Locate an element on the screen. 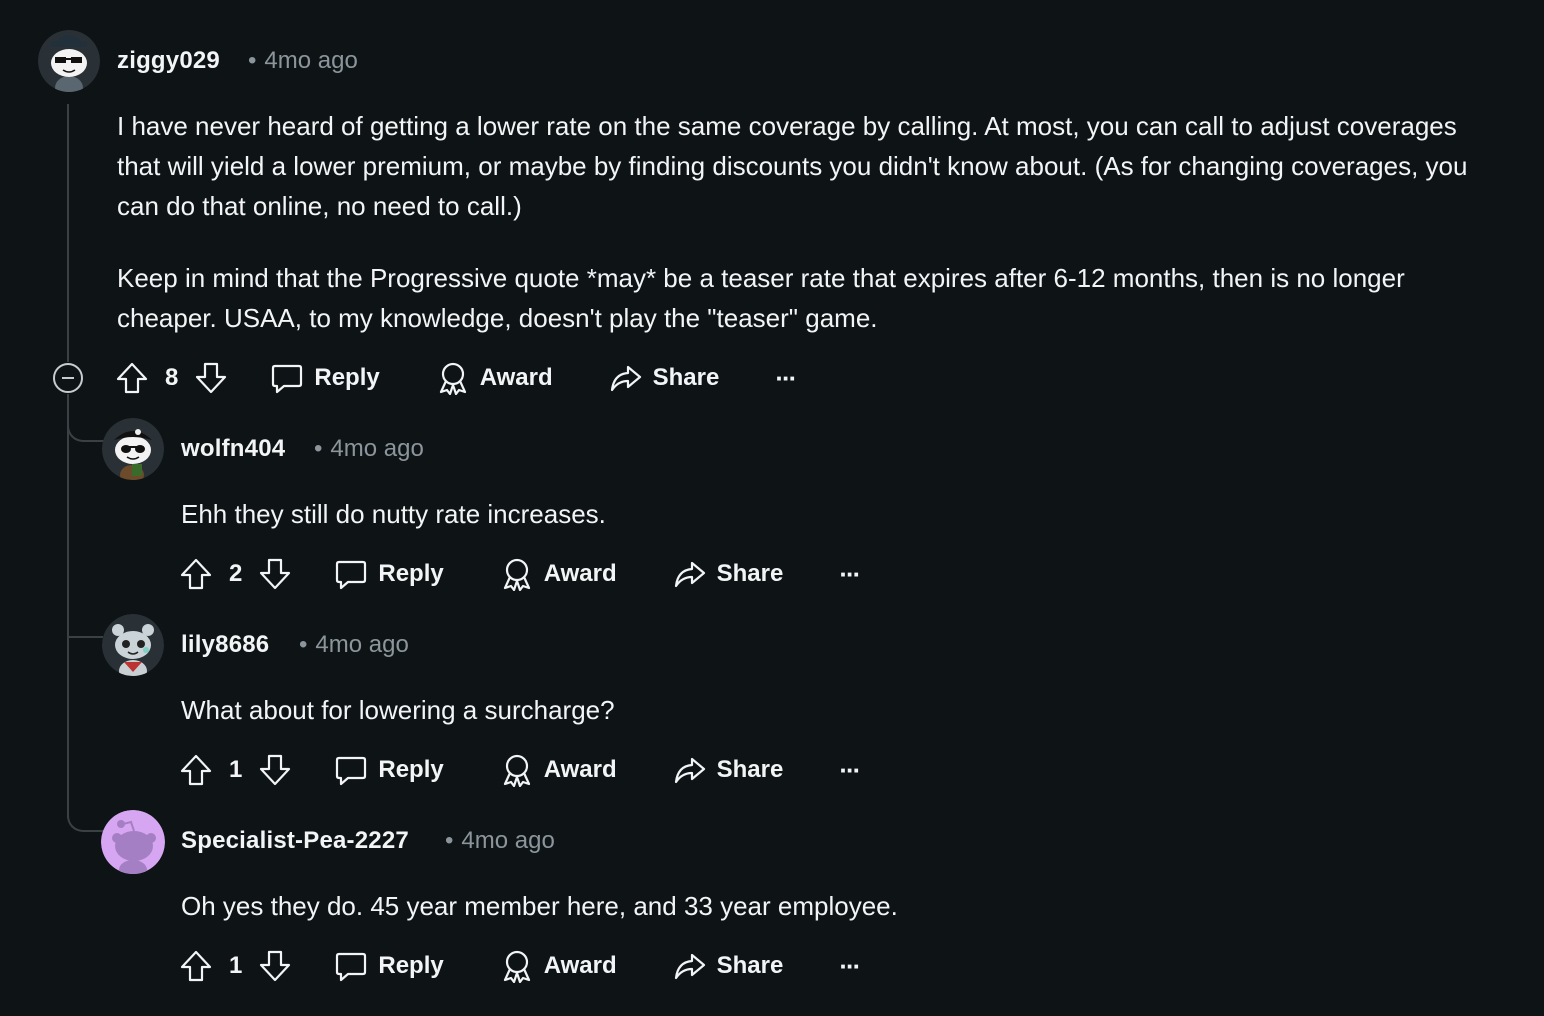  minus-icon is located at coordinates (68, 378).